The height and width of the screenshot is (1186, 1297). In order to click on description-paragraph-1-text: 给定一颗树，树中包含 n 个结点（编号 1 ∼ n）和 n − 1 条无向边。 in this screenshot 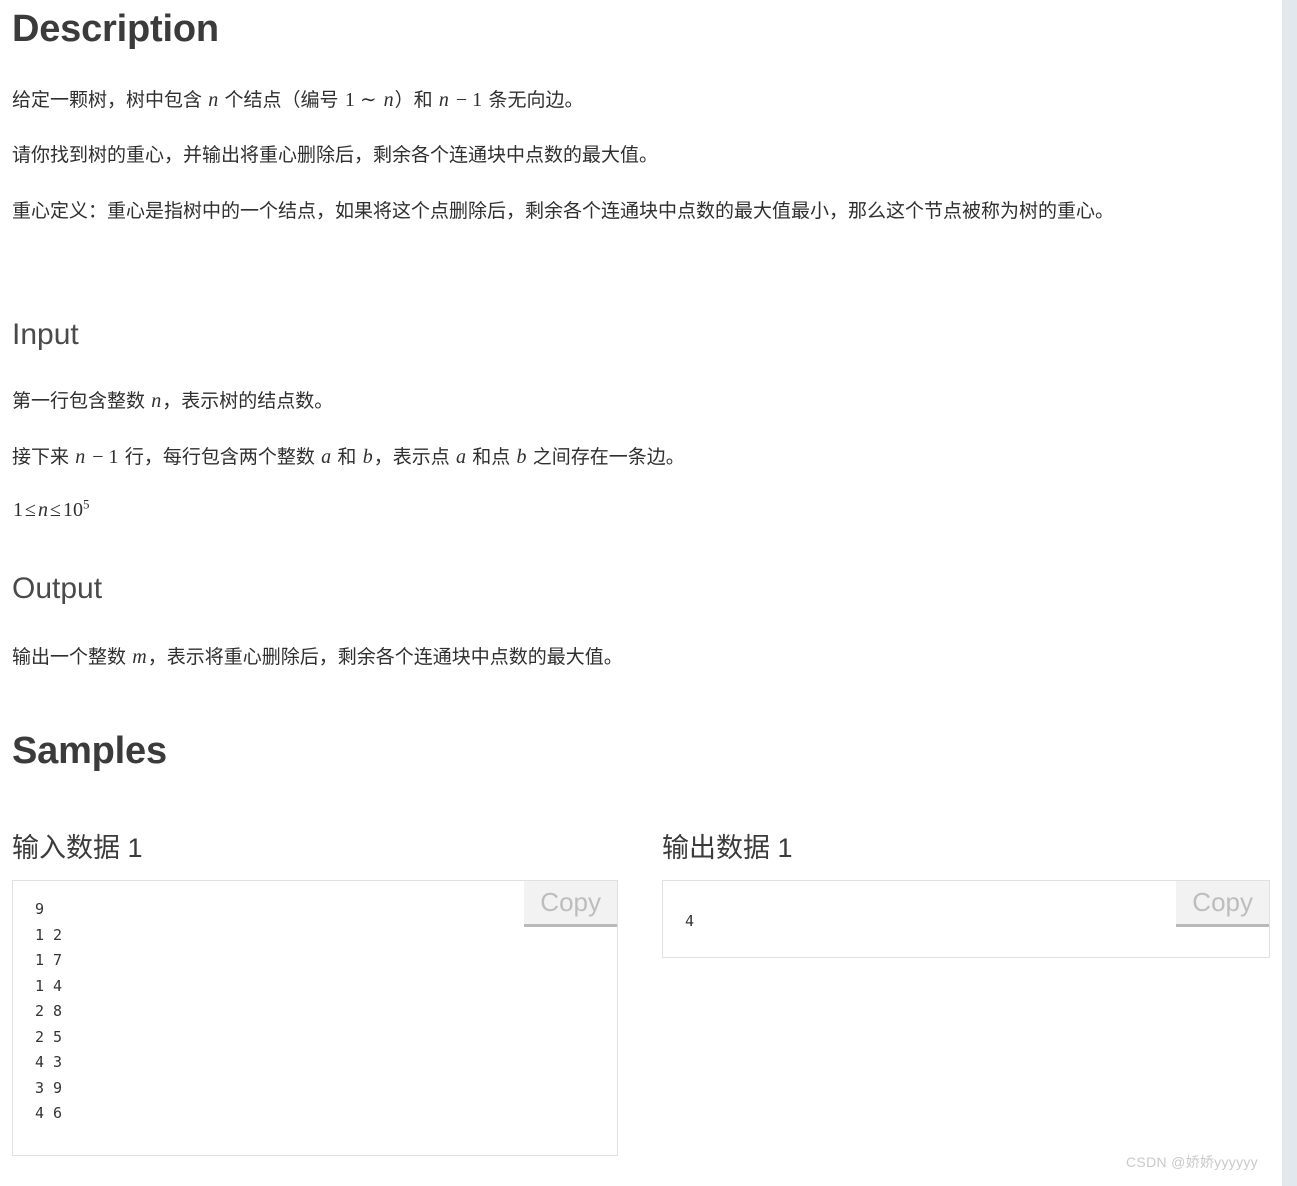, I will do `click(298, 100)`.